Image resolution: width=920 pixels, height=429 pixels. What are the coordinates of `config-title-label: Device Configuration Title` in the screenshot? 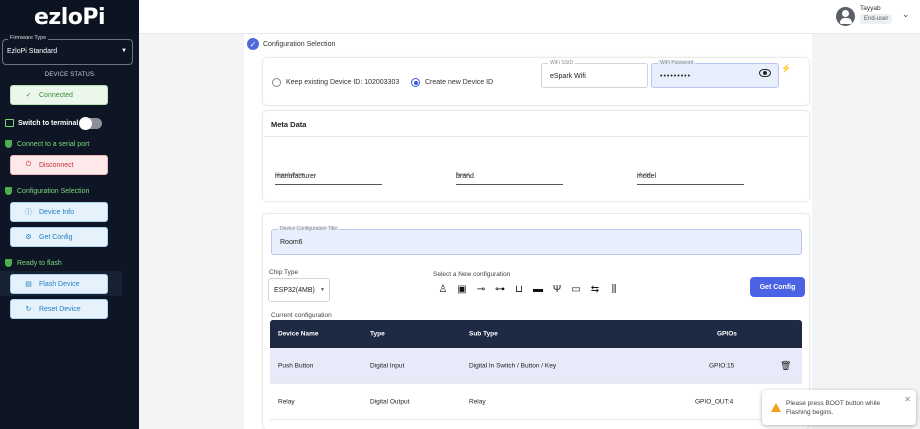 It's located at (308, 229).